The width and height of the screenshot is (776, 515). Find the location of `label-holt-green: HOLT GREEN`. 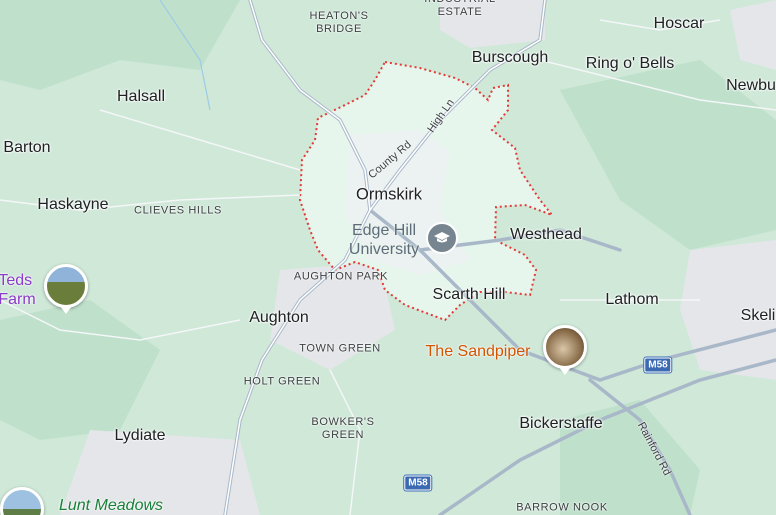

label-holt-green: HOLT GREEN is located at coordinates (282, 381).